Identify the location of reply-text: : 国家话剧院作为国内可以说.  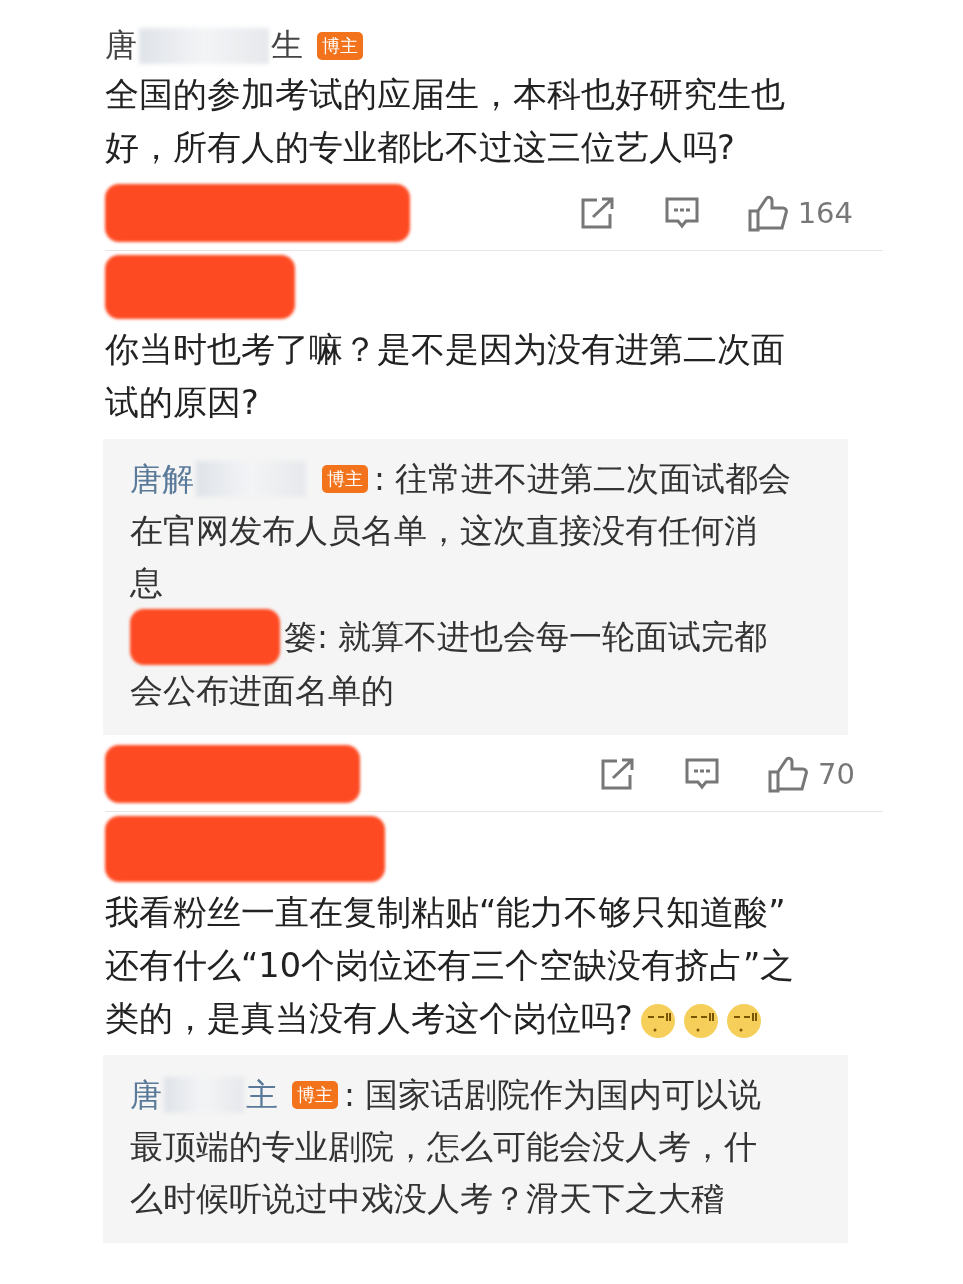
(553, 1095).